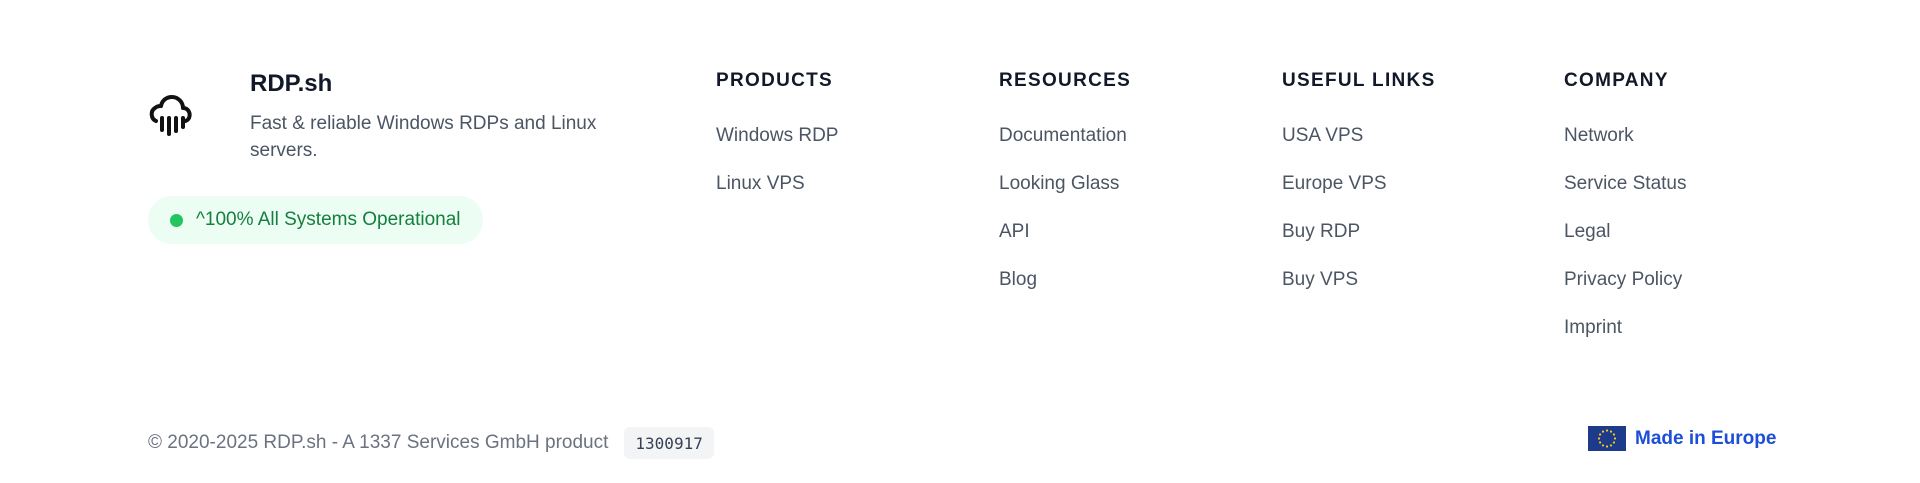 Image resolution: width=1920 pixels, height=483 pixels. What do you see at coordinates (777, 135) in the screenshot?
I see `link-windows-rdp: Windows RDP` at bounding box center [777, 135].